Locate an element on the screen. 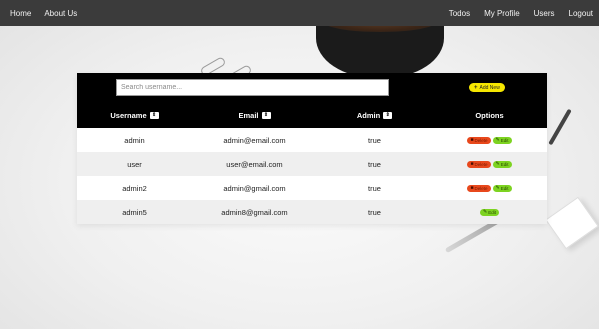 This screenshot has height=329, width=599. add-new-label: Add New is located at coordinates (489, 87).